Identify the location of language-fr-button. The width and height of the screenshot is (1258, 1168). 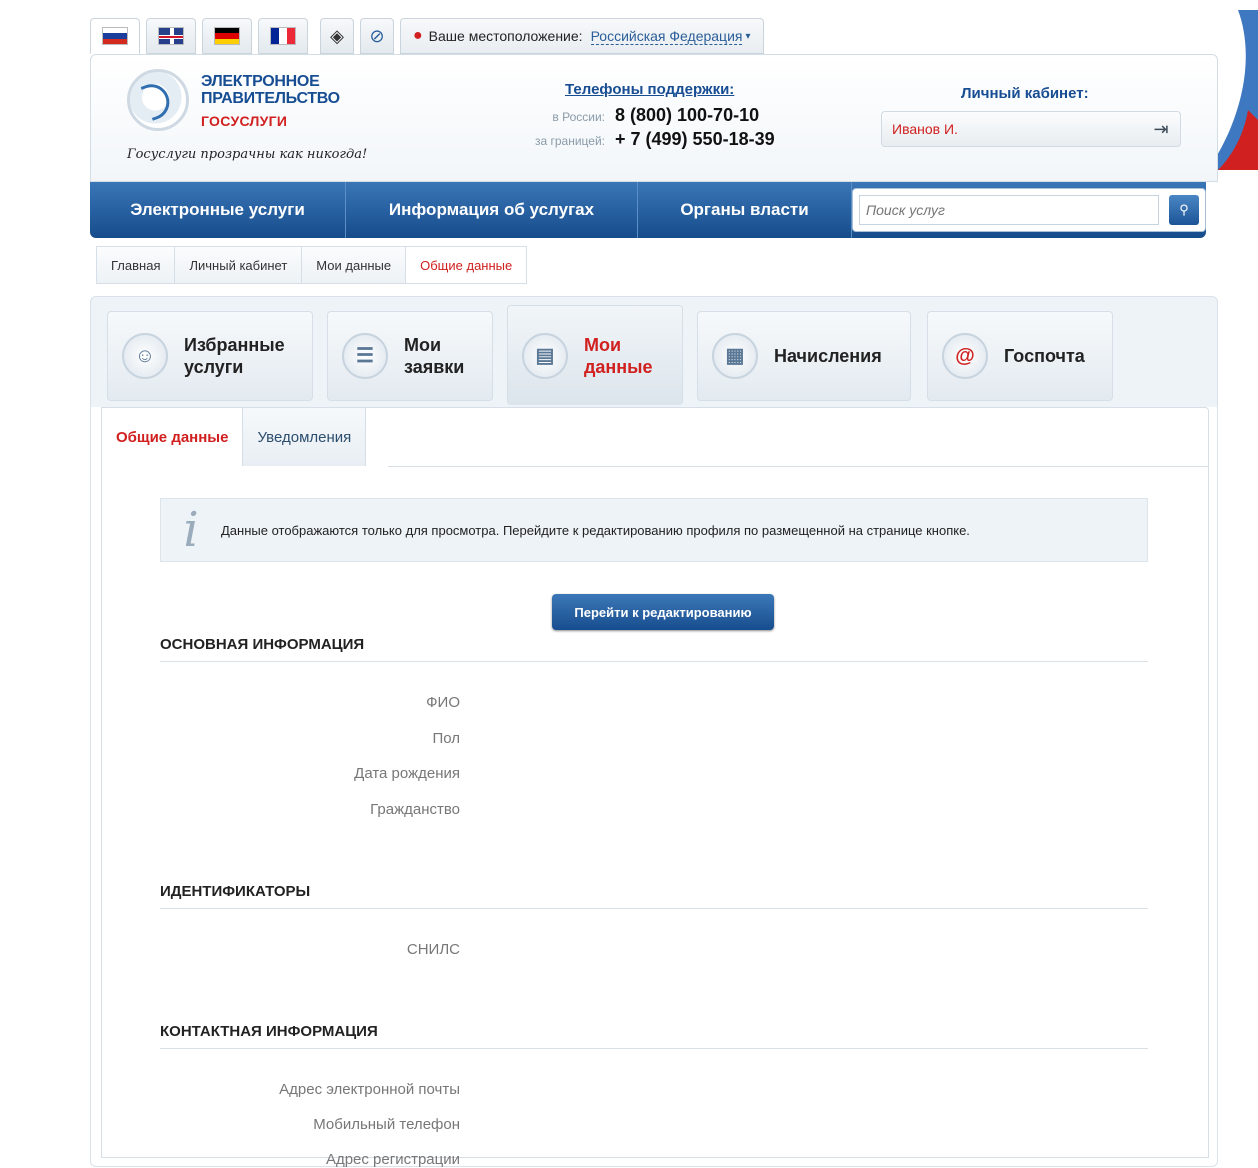
(283, 36).